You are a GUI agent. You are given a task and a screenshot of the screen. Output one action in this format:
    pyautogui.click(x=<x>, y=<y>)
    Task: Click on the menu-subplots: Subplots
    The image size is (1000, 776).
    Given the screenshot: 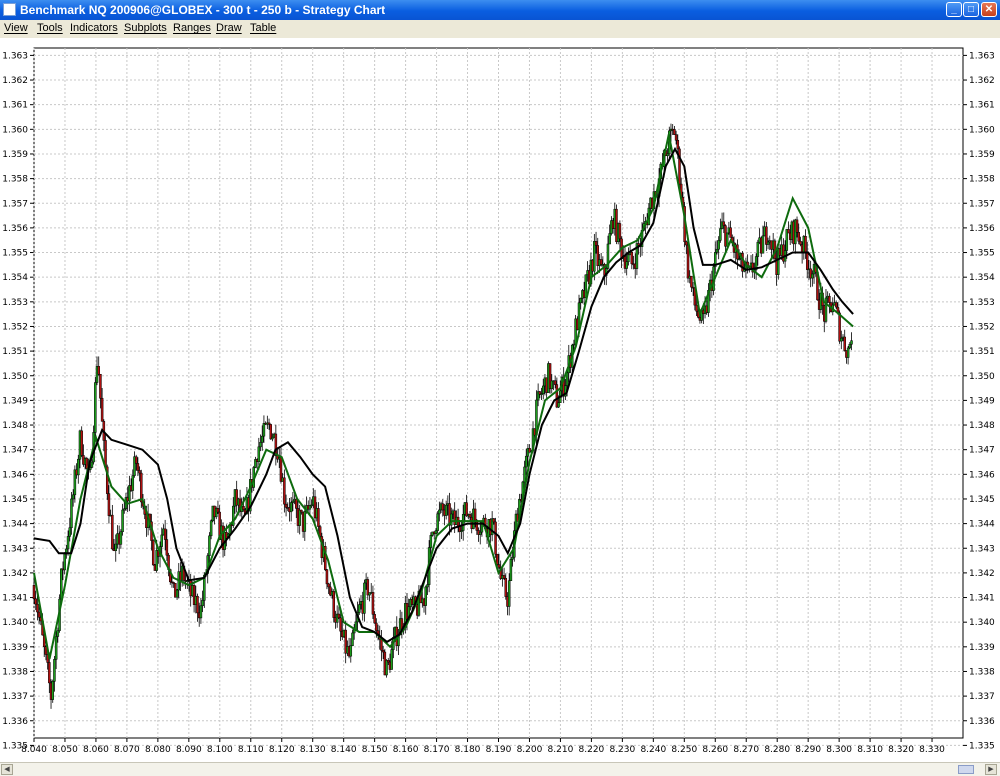 What is the action you would take?
    pyautogui.click(x=145, y=28)
    